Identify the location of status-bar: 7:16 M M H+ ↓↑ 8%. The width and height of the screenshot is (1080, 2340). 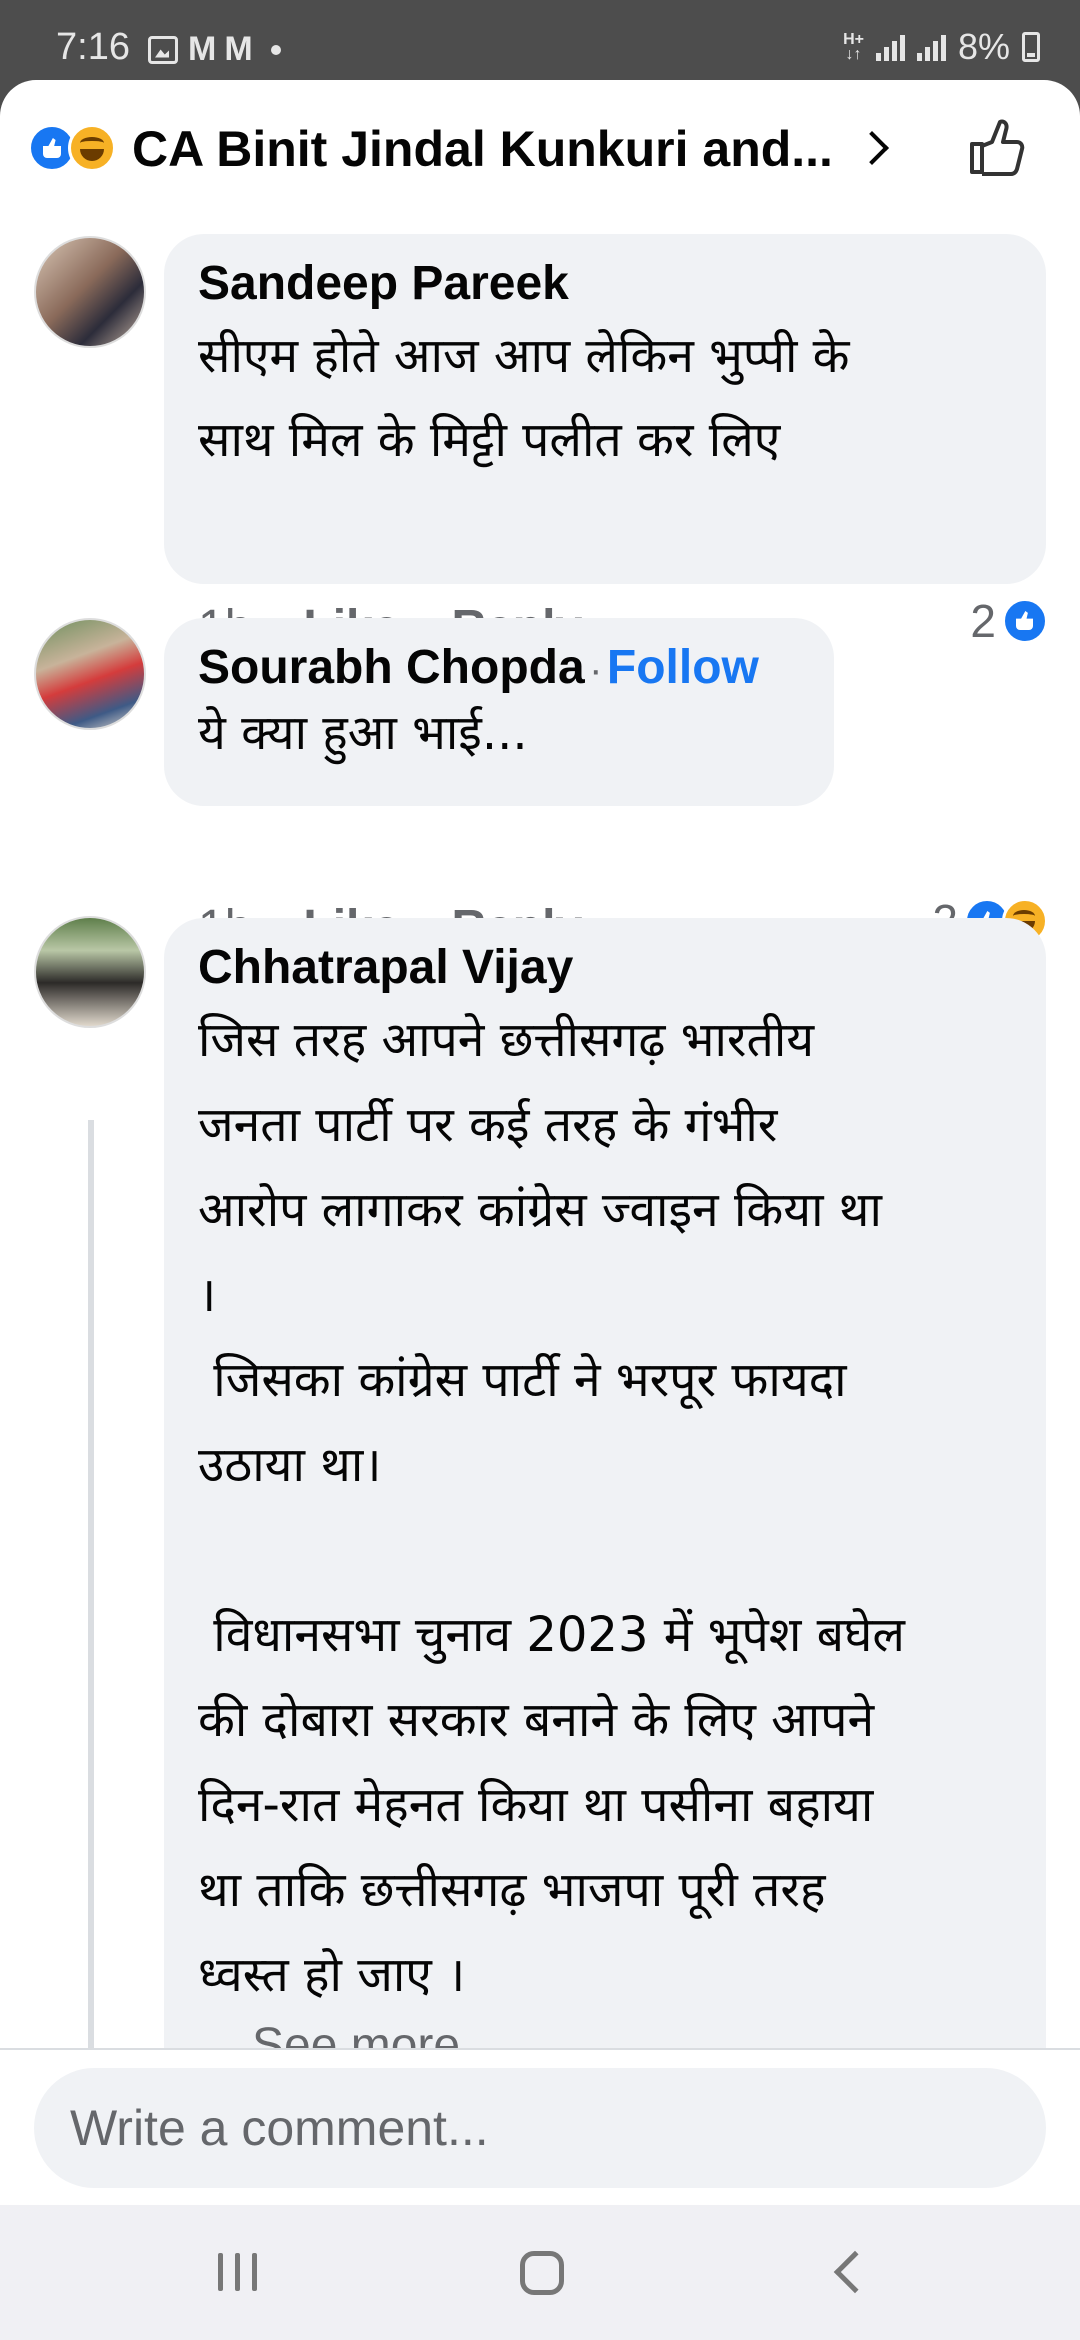
(540, 40).